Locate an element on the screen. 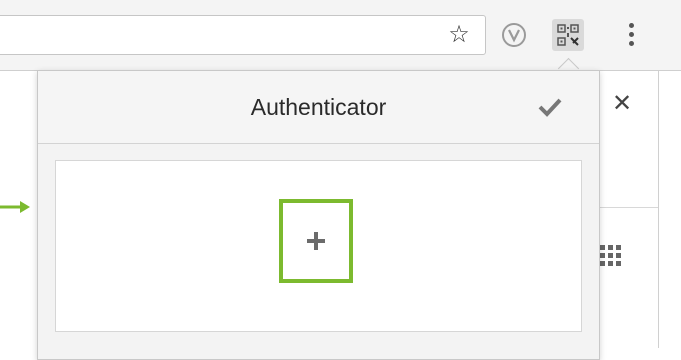 Image resolution: width=681 pixels, height=360 pixels. check-icon is located at coordinates (550, 107).